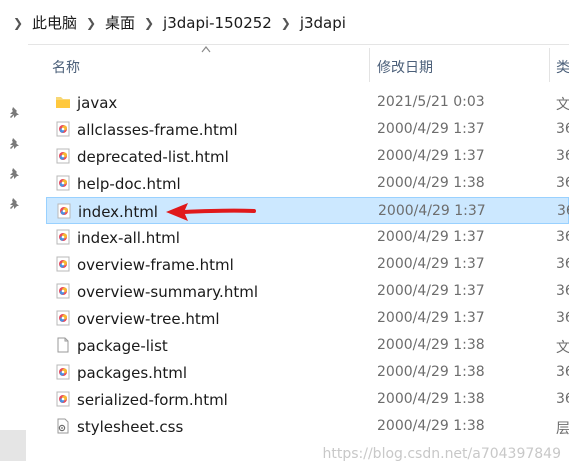 This screenshot has width=569, height=474. What do you see at coordinates (128, 238) in the screenshot?
I see `file-name: index-all.html` at bounding box center [128, 238].